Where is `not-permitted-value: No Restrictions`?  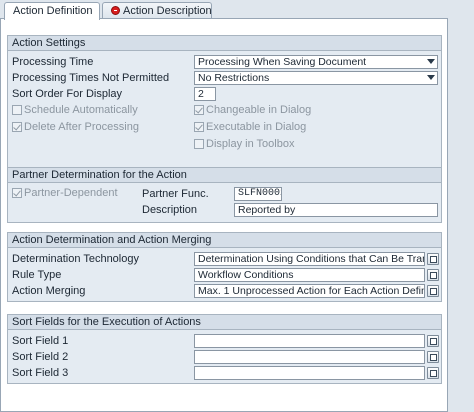 not-permitted-value: No Restrictions is located at coordinates (234, 78).